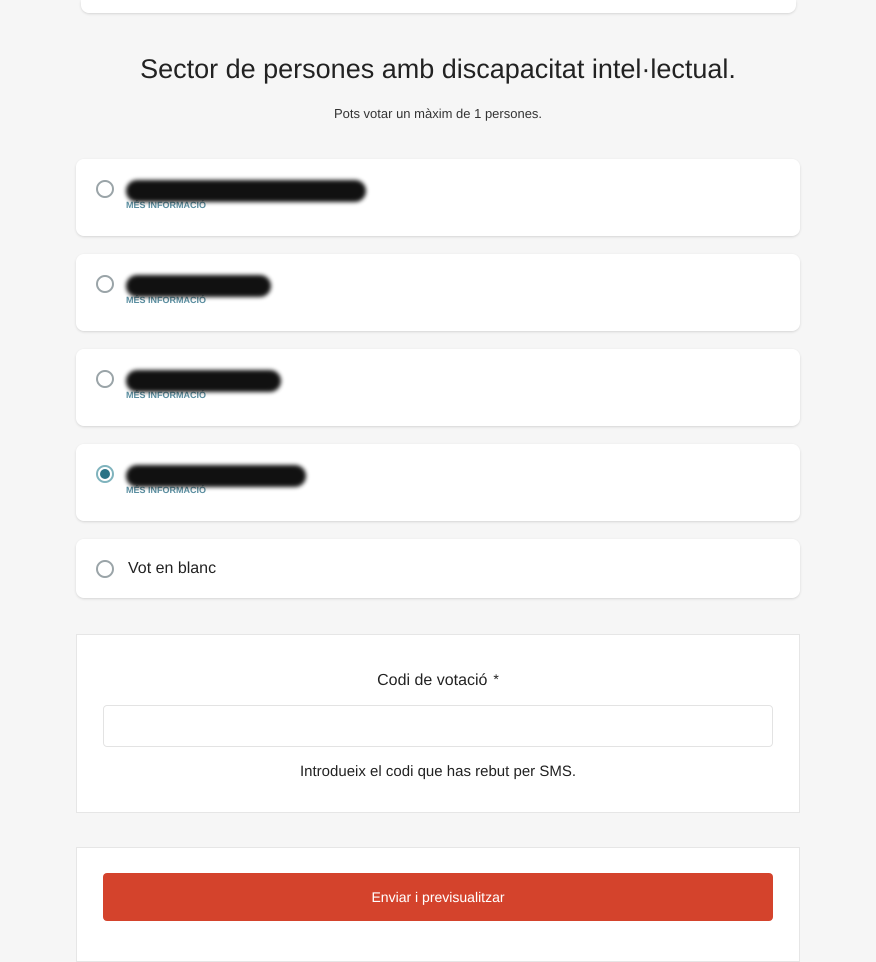  Describe the element at coordinates (496, 680) in the screenshot. I see `required-mark: *` at that location.